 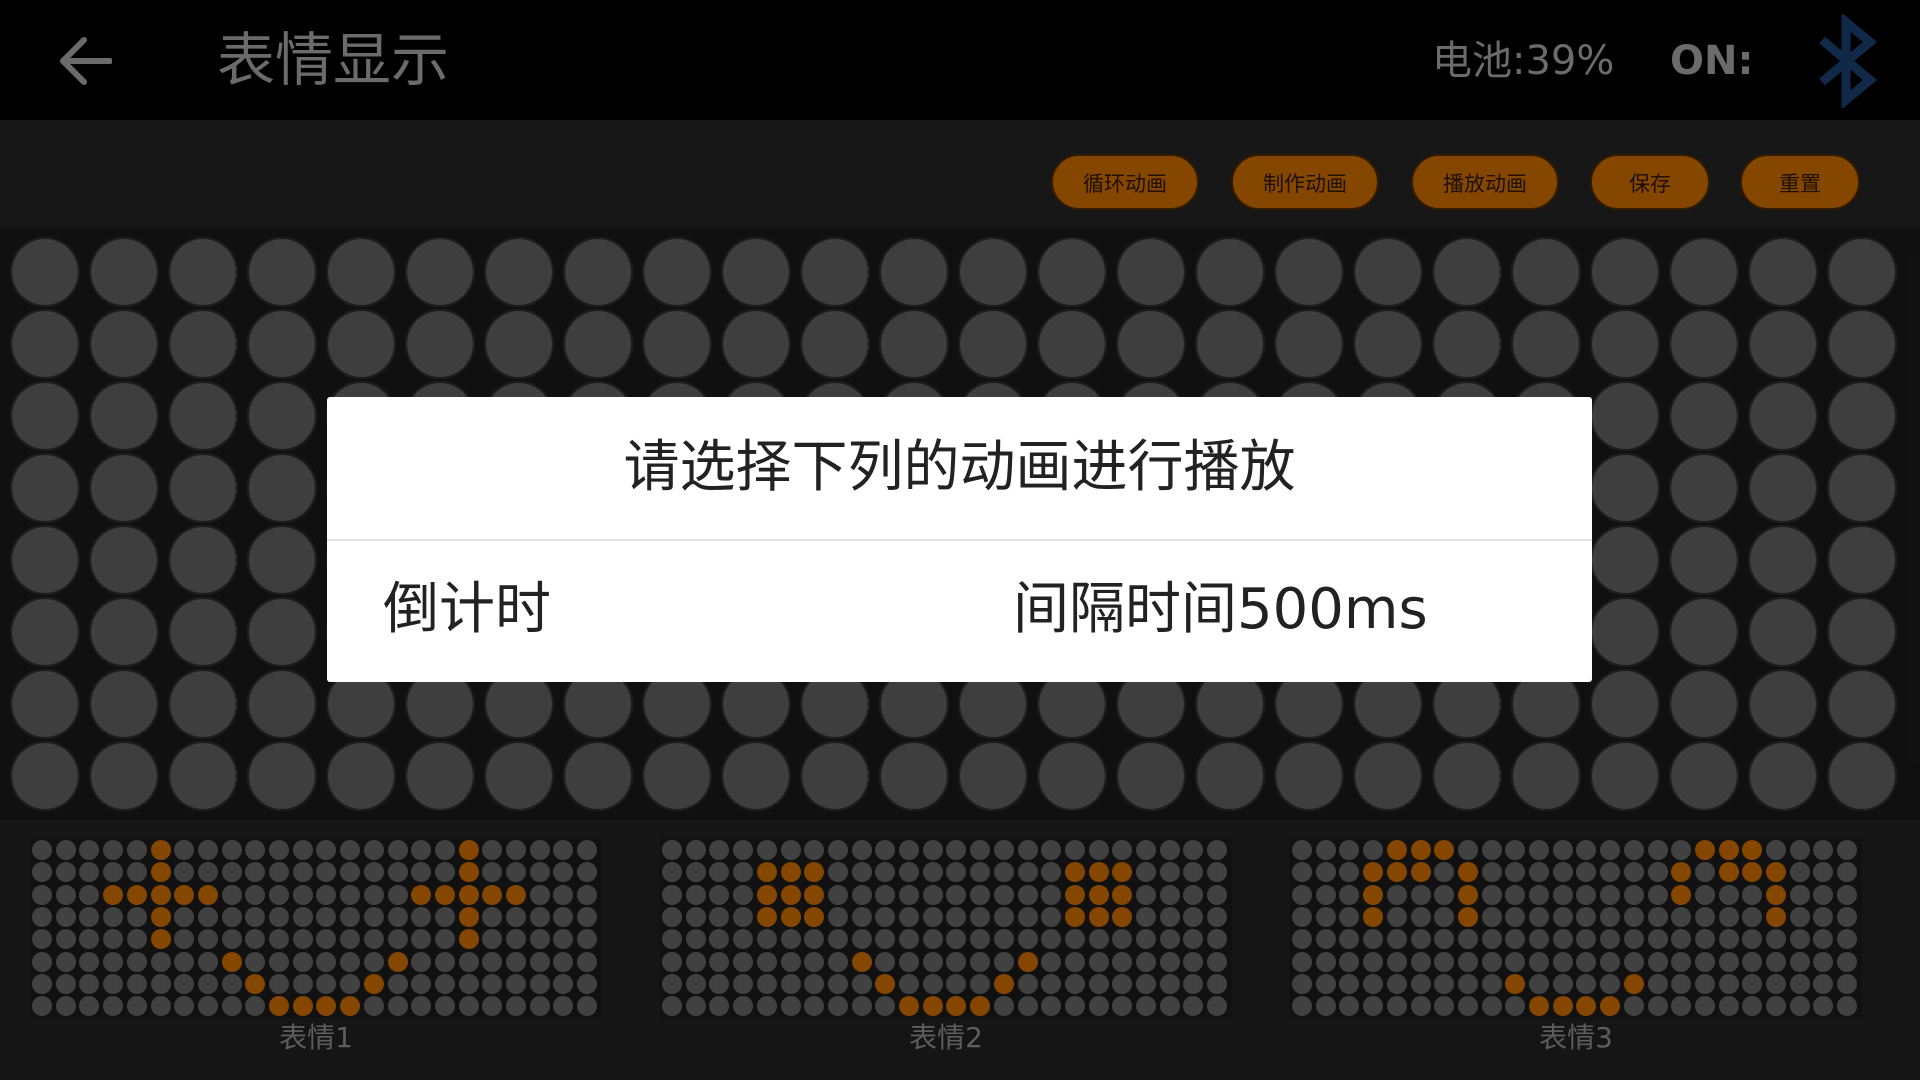 I want to click on animation-option-interval: 间隔时间500ms, so click(x=1220, y=610).